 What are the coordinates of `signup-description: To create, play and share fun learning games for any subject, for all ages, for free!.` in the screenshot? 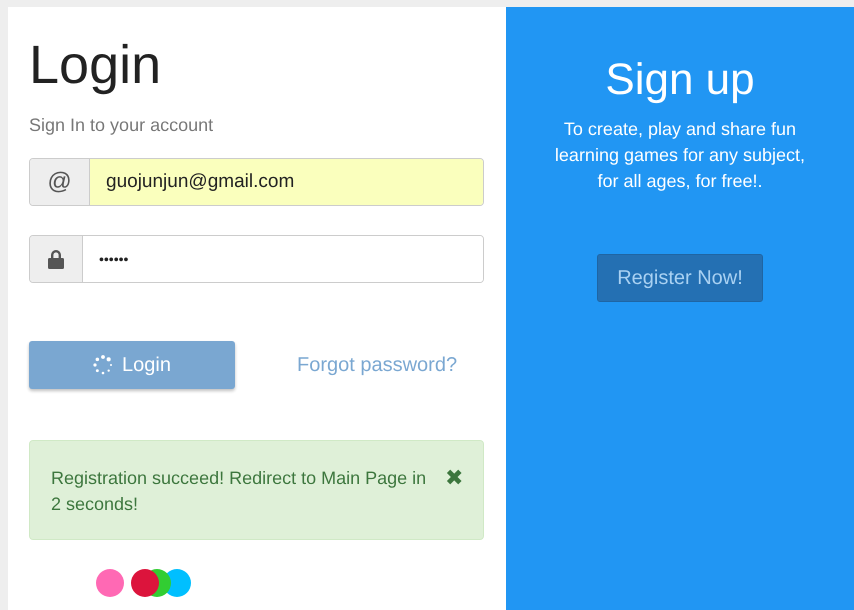 It's located at (680, 155).